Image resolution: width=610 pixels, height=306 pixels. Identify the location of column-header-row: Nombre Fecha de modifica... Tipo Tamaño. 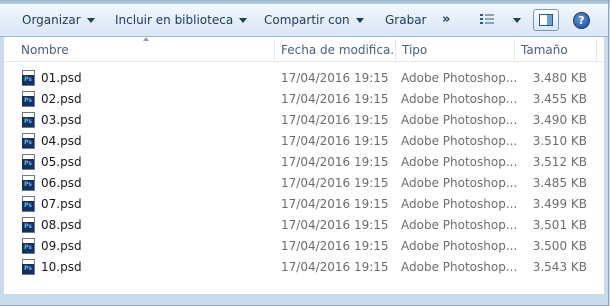
(304, 49).